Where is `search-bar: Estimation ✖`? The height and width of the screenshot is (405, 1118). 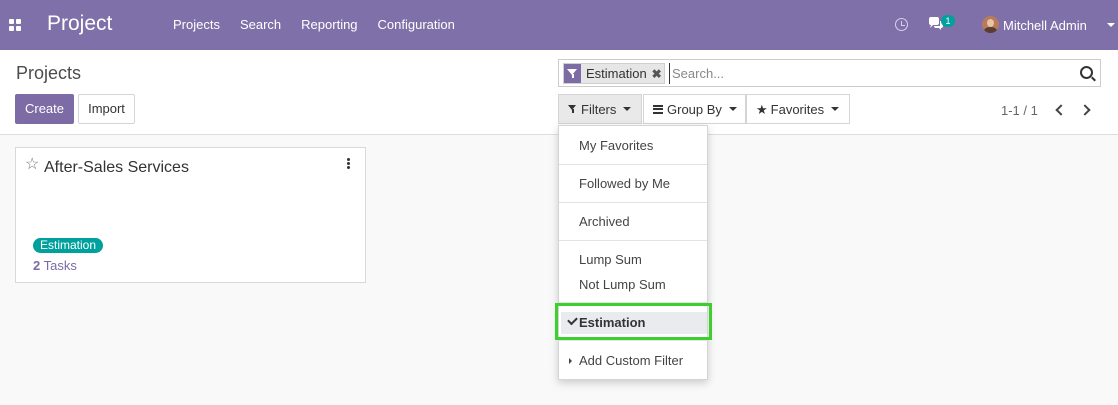
search-bar: Estimation ✖ is located at coordinates (829, 73).